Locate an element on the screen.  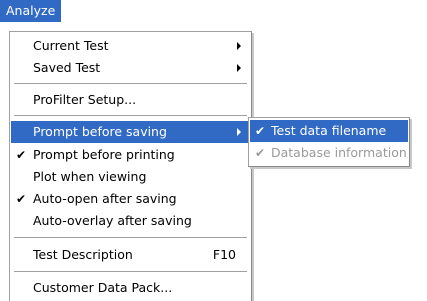
menu-item-auto-open-after-saving: ✔ Auto-open after saving is located at coordinates (130, 199).